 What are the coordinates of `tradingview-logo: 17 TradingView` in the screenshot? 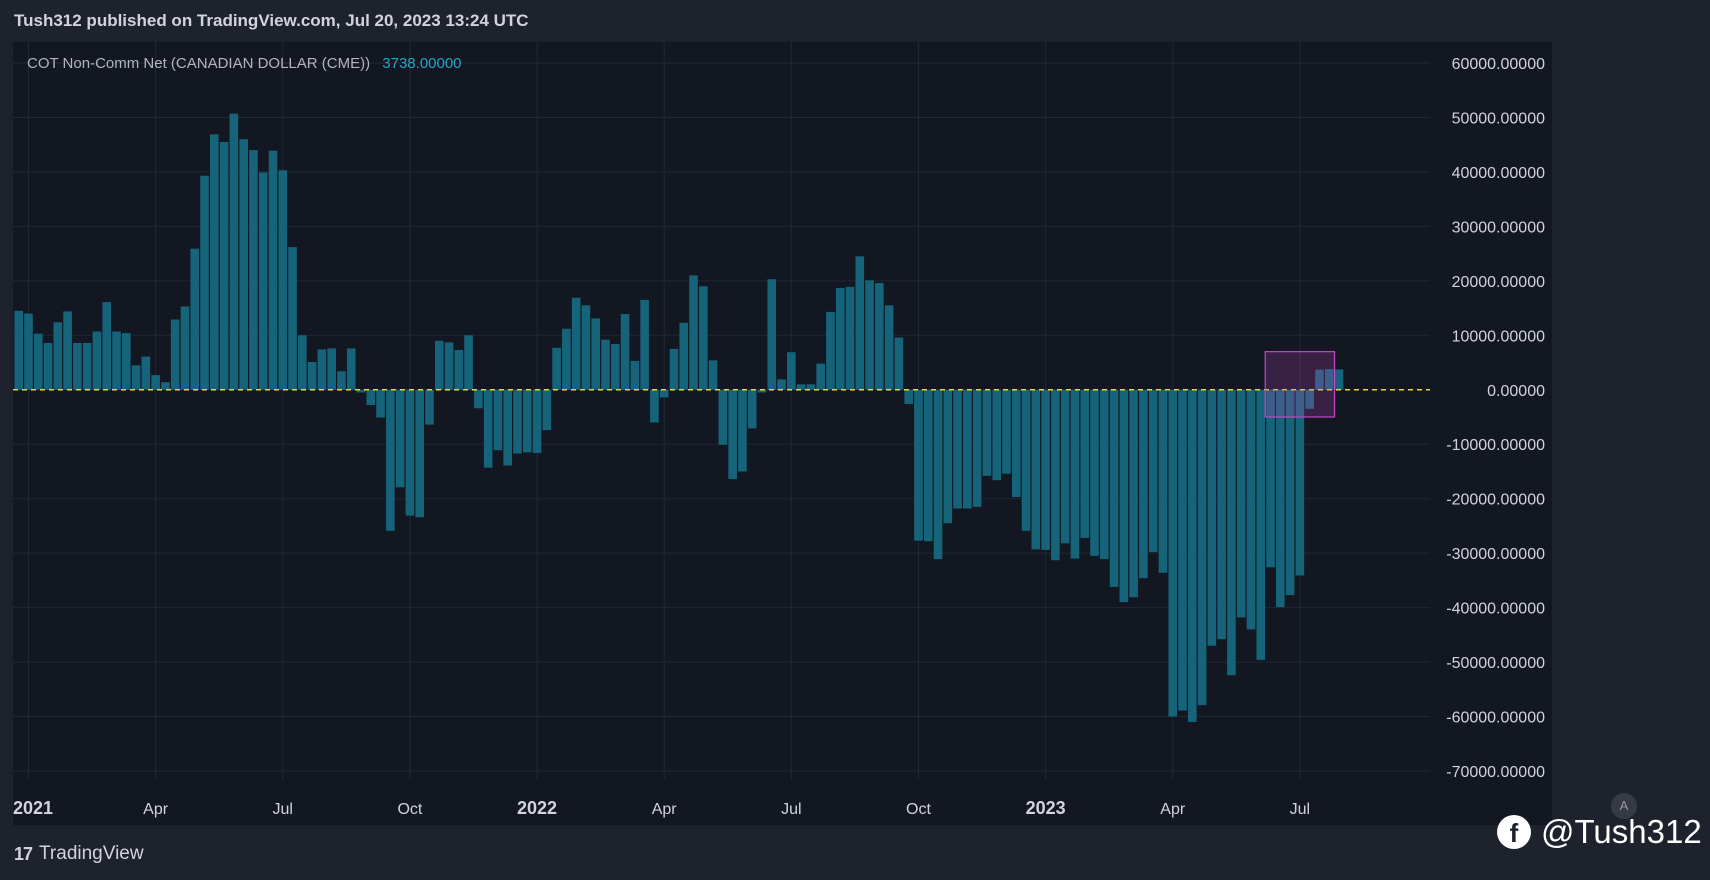 It's located at (79, 854).